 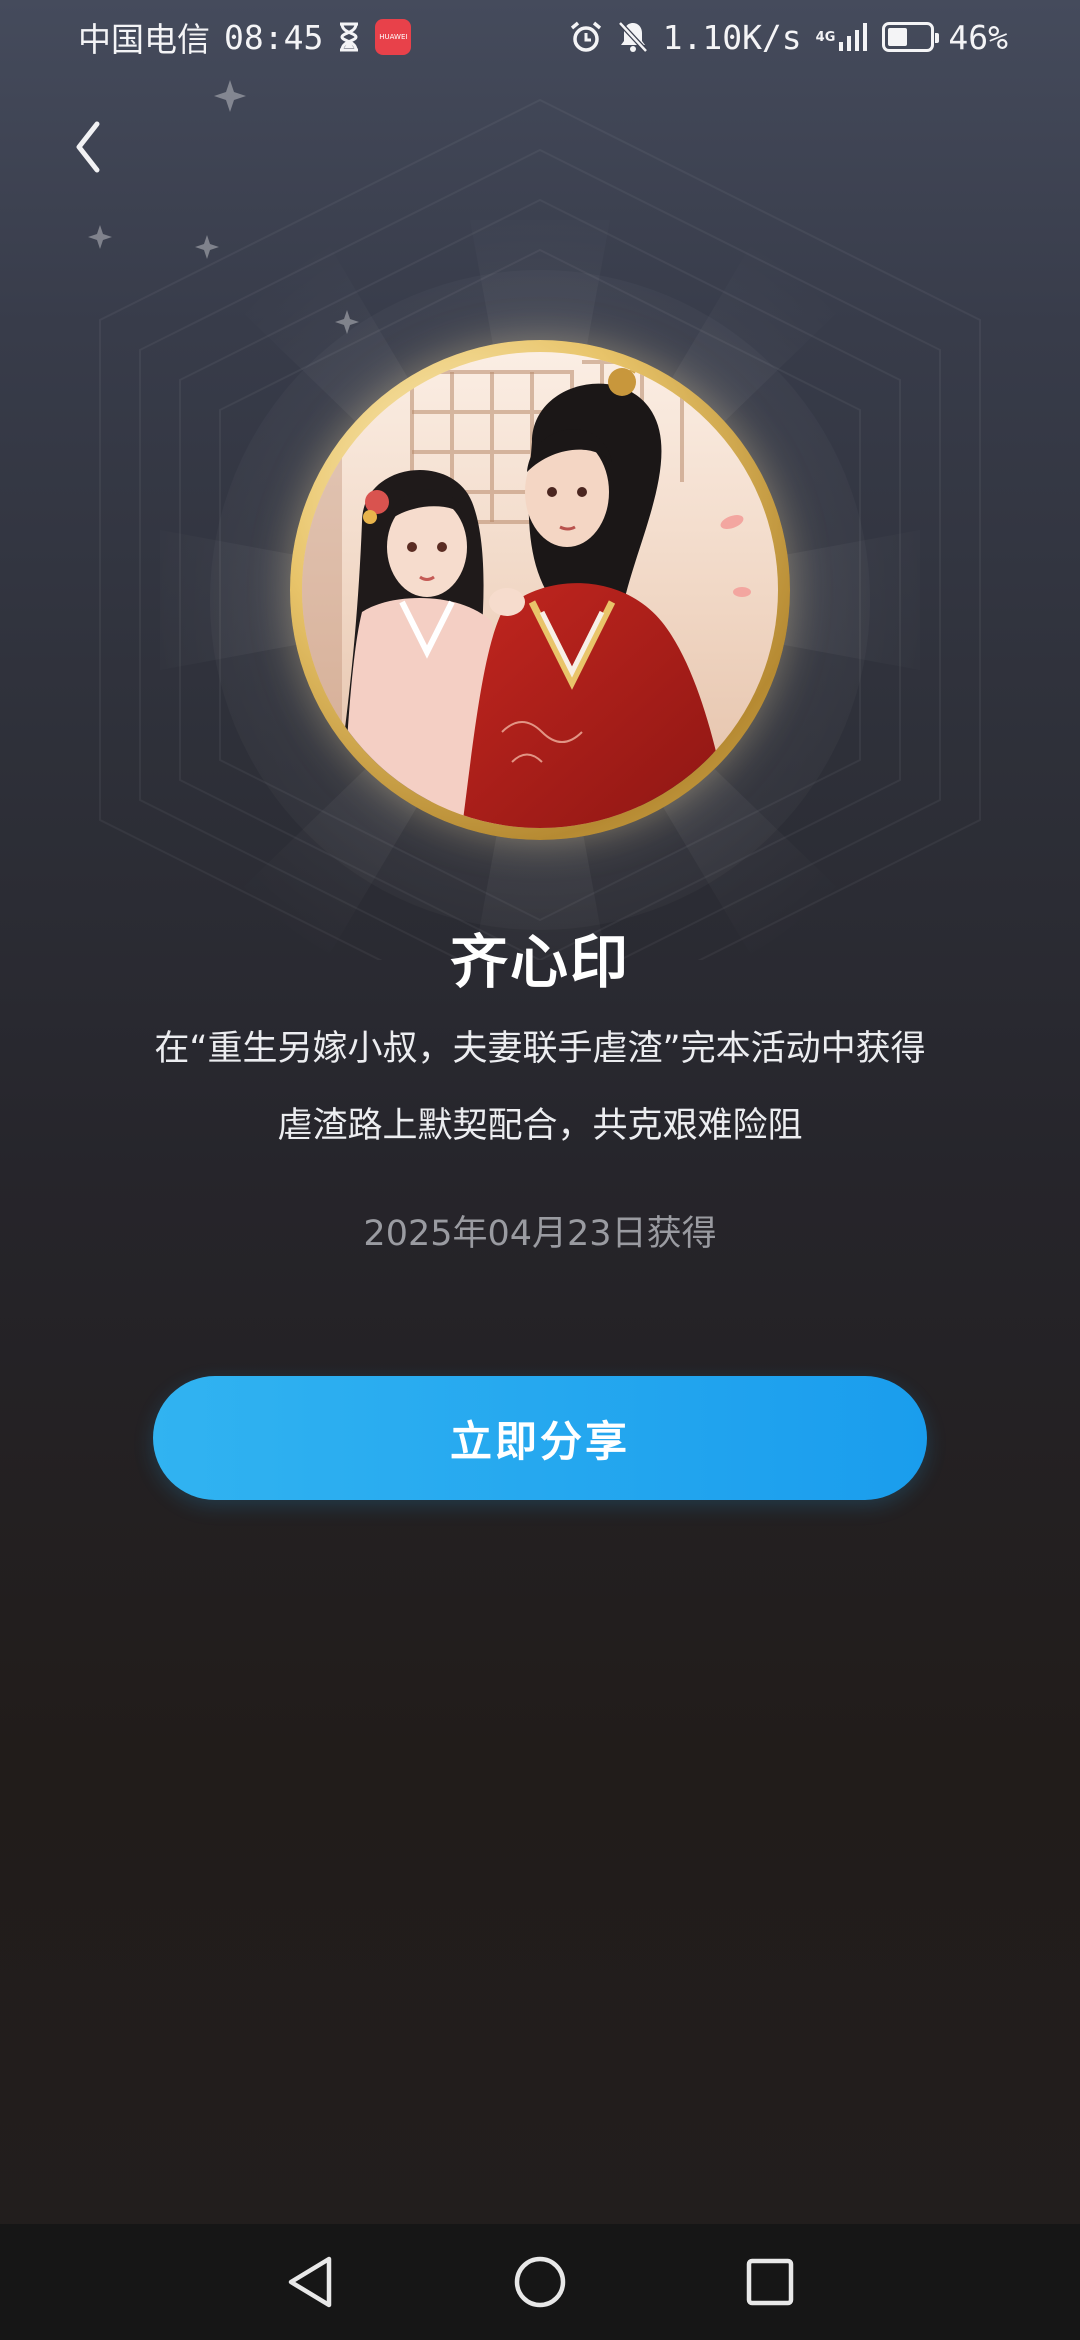 What do you see at coordinates (586, 37) in the screenshot?
I see `alarm-icon` at bounding box center [586, 37].